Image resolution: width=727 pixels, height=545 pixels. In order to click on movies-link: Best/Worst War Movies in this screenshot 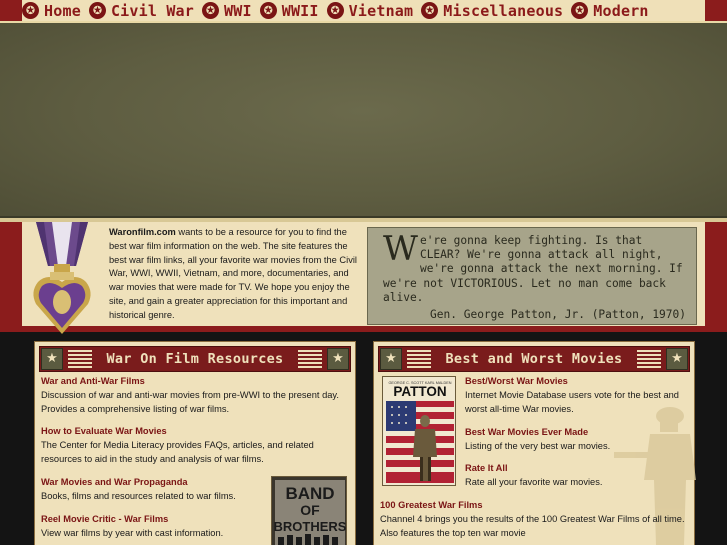, I will do `click(580, 382)`.